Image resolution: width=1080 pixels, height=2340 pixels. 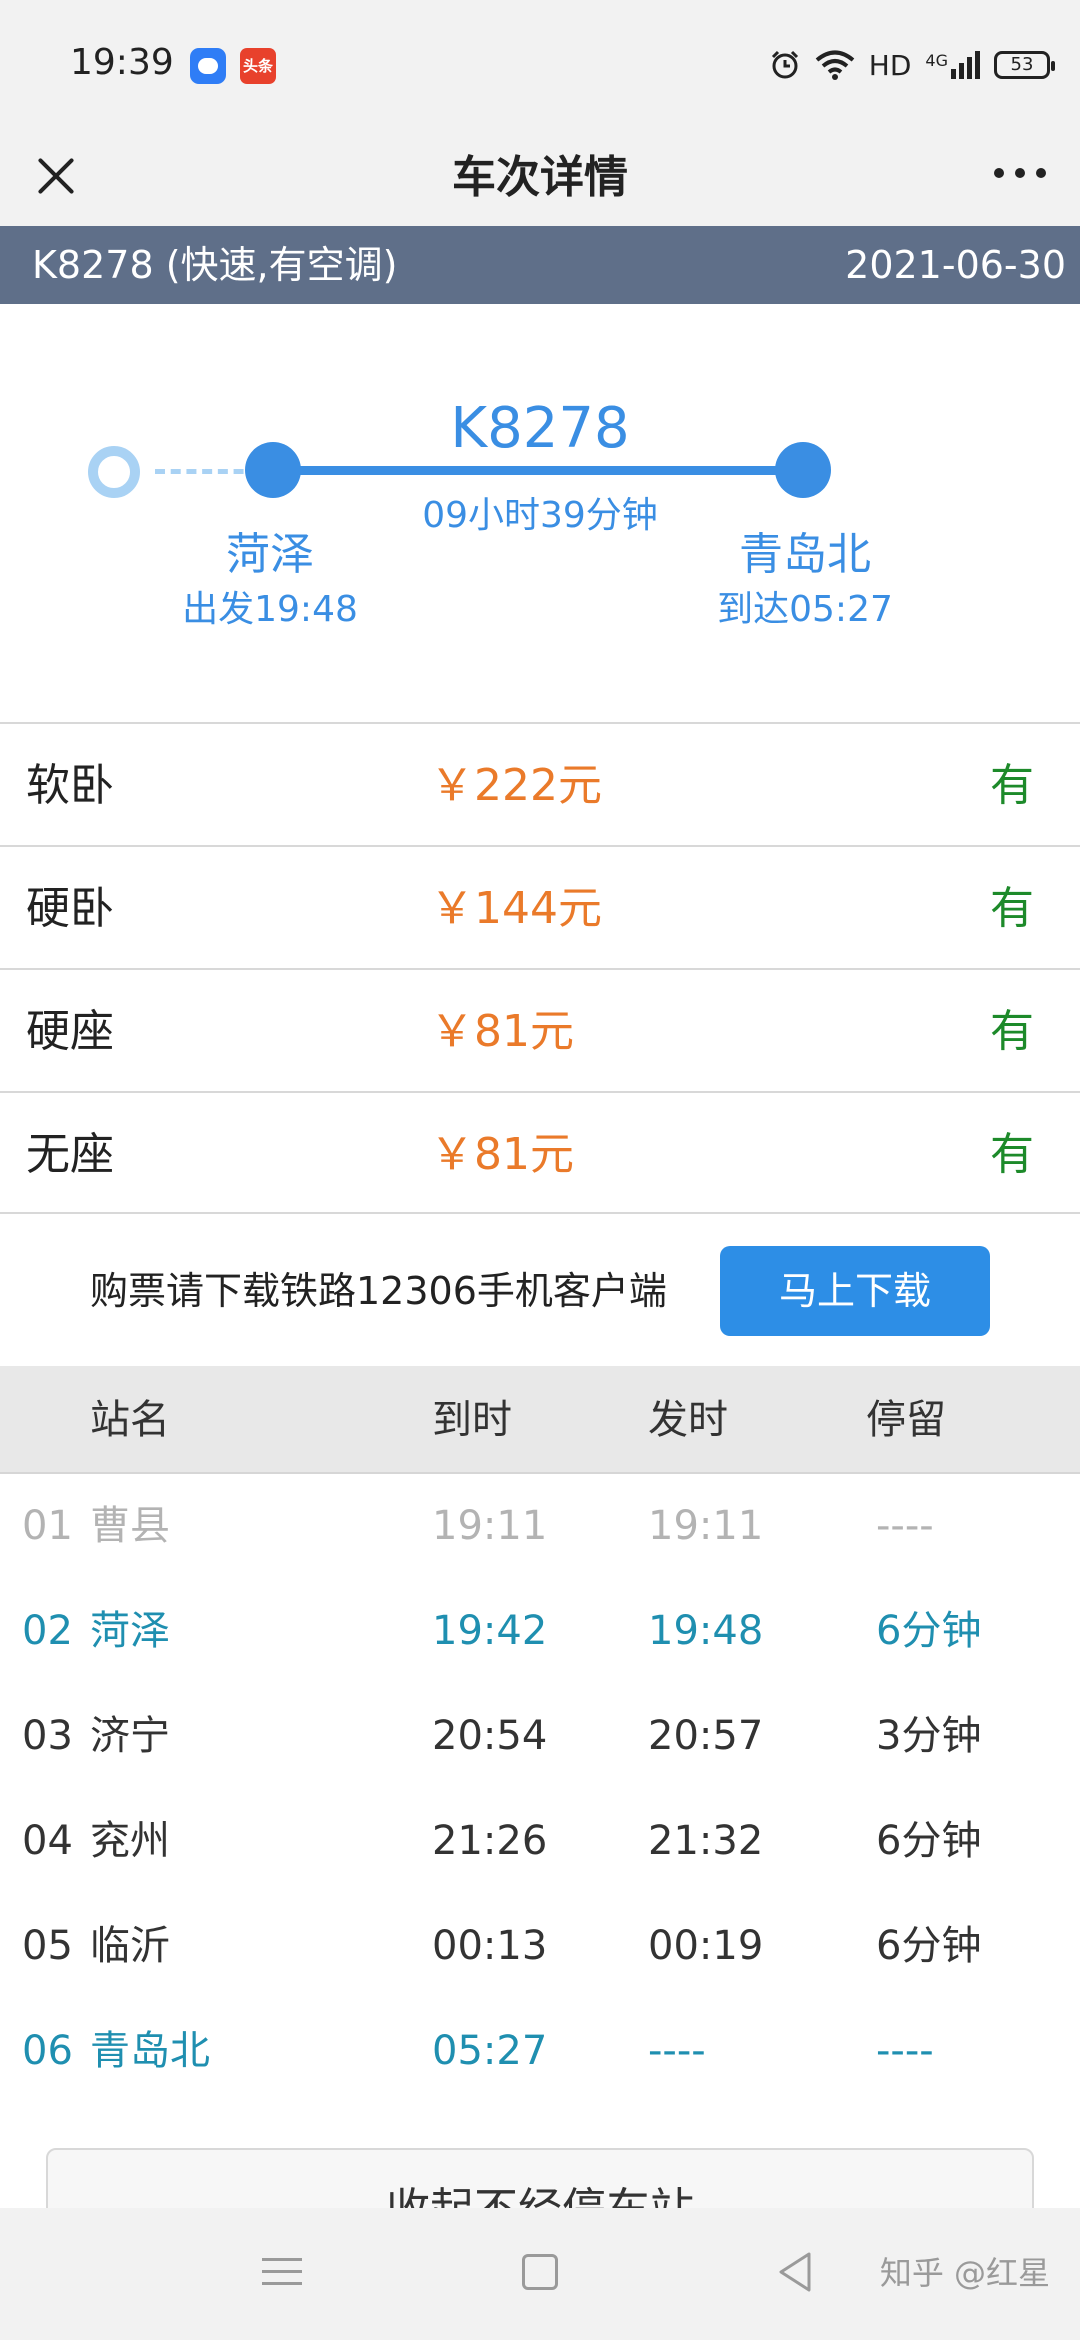 What do you see at coordinates (540, 1420) in the screenshot?
I see `stations-table-header: 站名 到时 发时 停留` at bounding box center [540, 1420].